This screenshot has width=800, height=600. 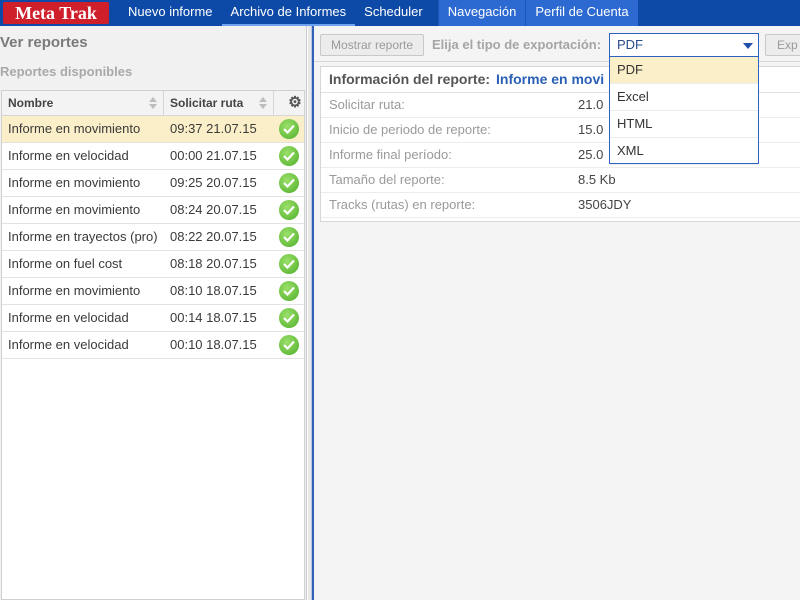 I want to click on report-time: 08:18 20.07.15, so click(x=213, y=263).